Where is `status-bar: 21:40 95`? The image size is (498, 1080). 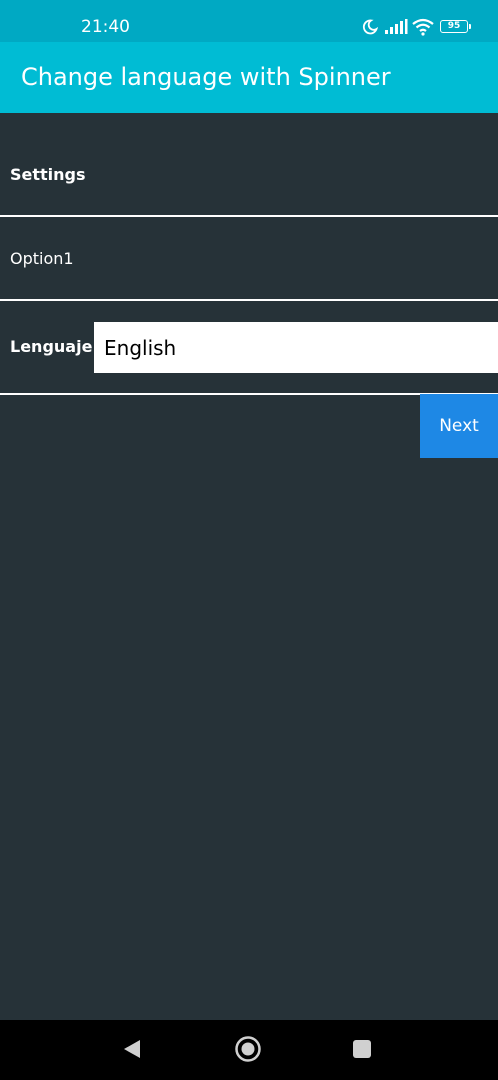
status-bar: 21:40 95 is located at coordinates (249, 21).